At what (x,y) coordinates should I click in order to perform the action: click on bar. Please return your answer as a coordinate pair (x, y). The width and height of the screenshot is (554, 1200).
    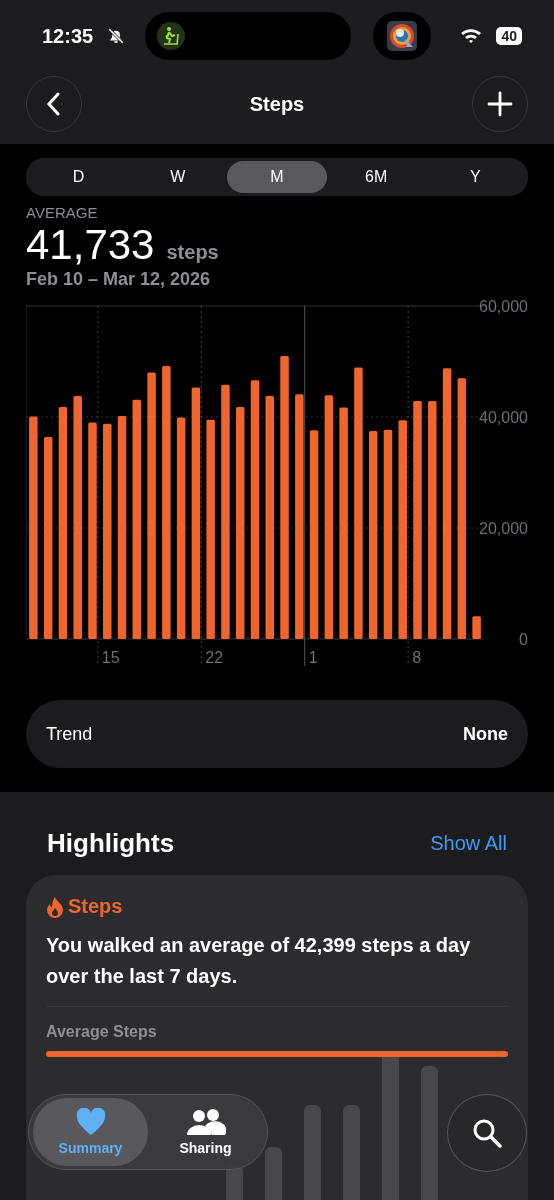
    Looking at the image, I should click on (476, 627).